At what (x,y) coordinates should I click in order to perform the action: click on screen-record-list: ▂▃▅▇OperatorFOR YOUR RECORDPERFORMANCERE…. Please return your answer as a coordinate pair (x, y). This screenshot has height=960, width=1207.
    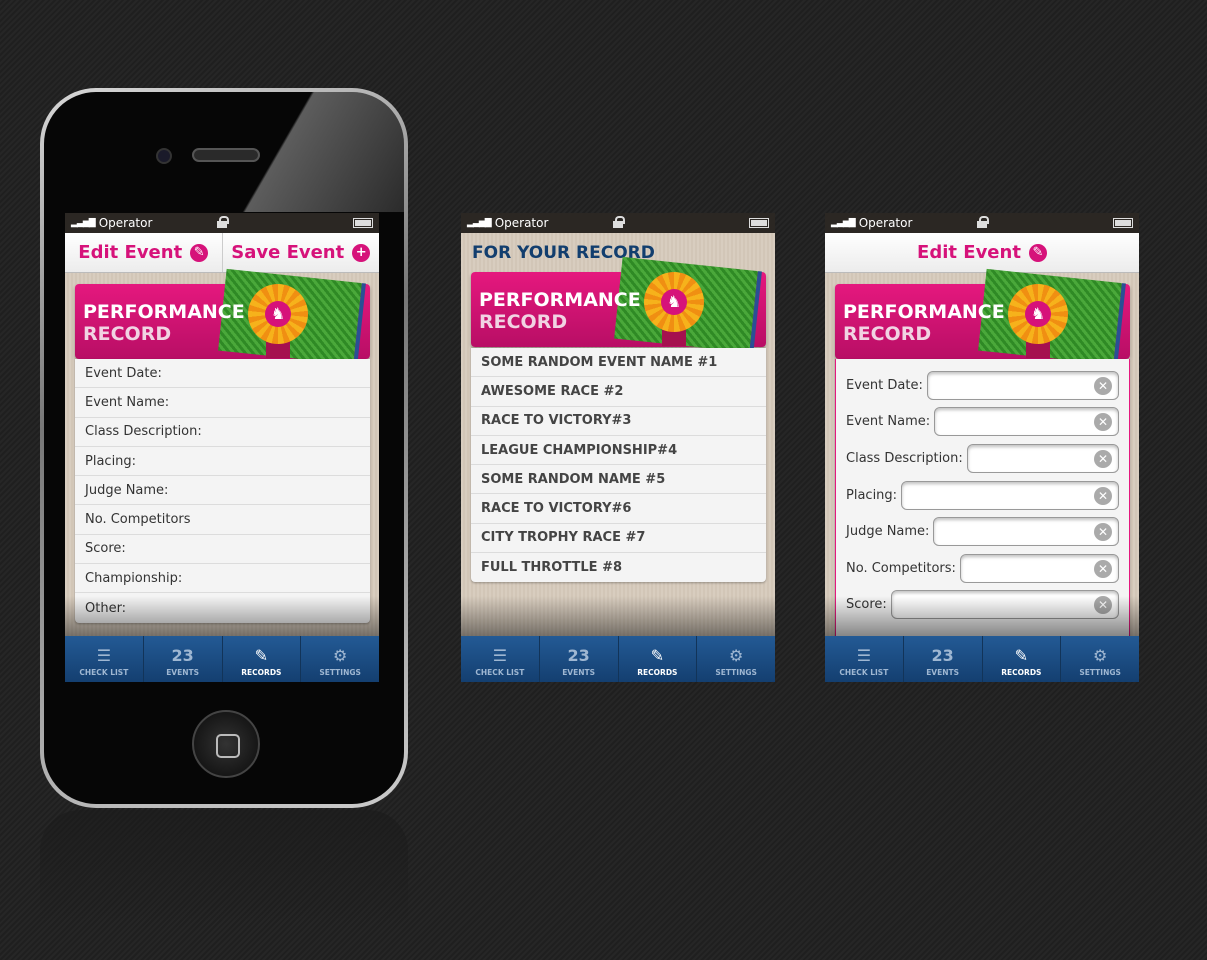
    Looking at the image, I should click on (618, 447).